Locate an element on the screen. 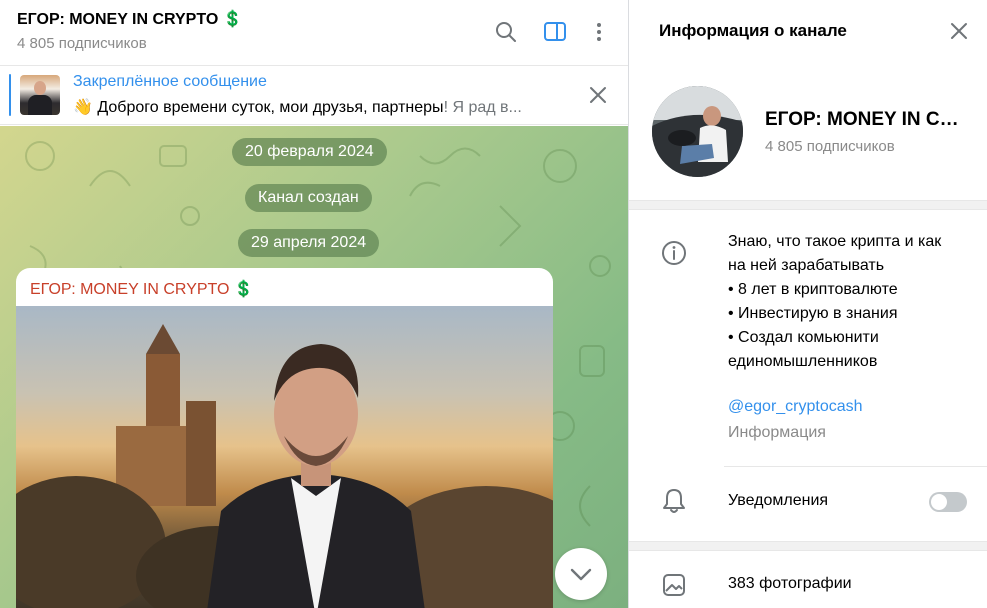 The width and height of the screenshot is (987, 608). pinned-indicator is located at coordinates (10, 95).